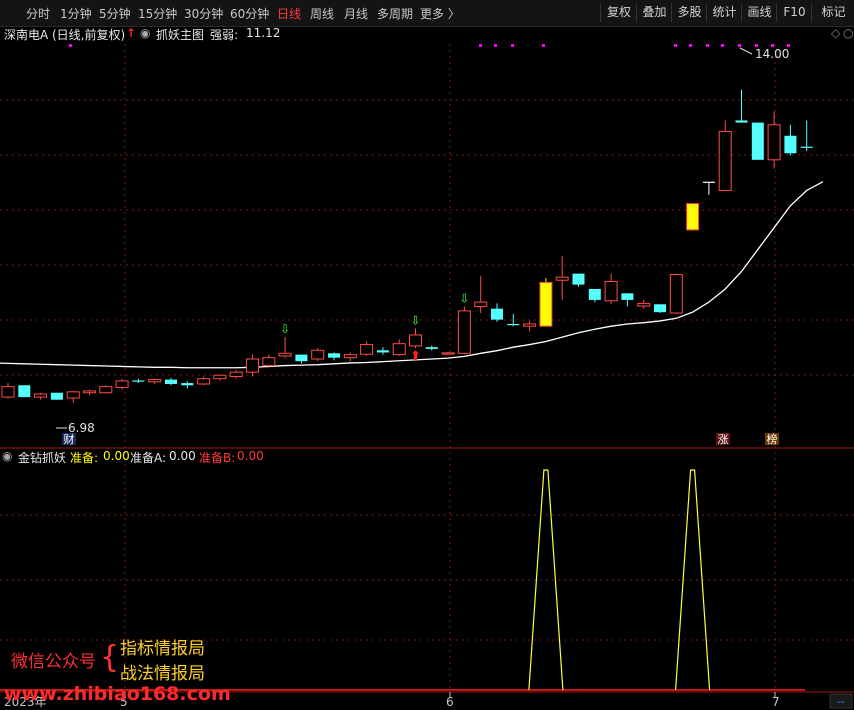 The image size is (854, 710). Describe the element at coordinates (182, 456) in the screenshot. I see `ready-a-value: 0.00` at that location.